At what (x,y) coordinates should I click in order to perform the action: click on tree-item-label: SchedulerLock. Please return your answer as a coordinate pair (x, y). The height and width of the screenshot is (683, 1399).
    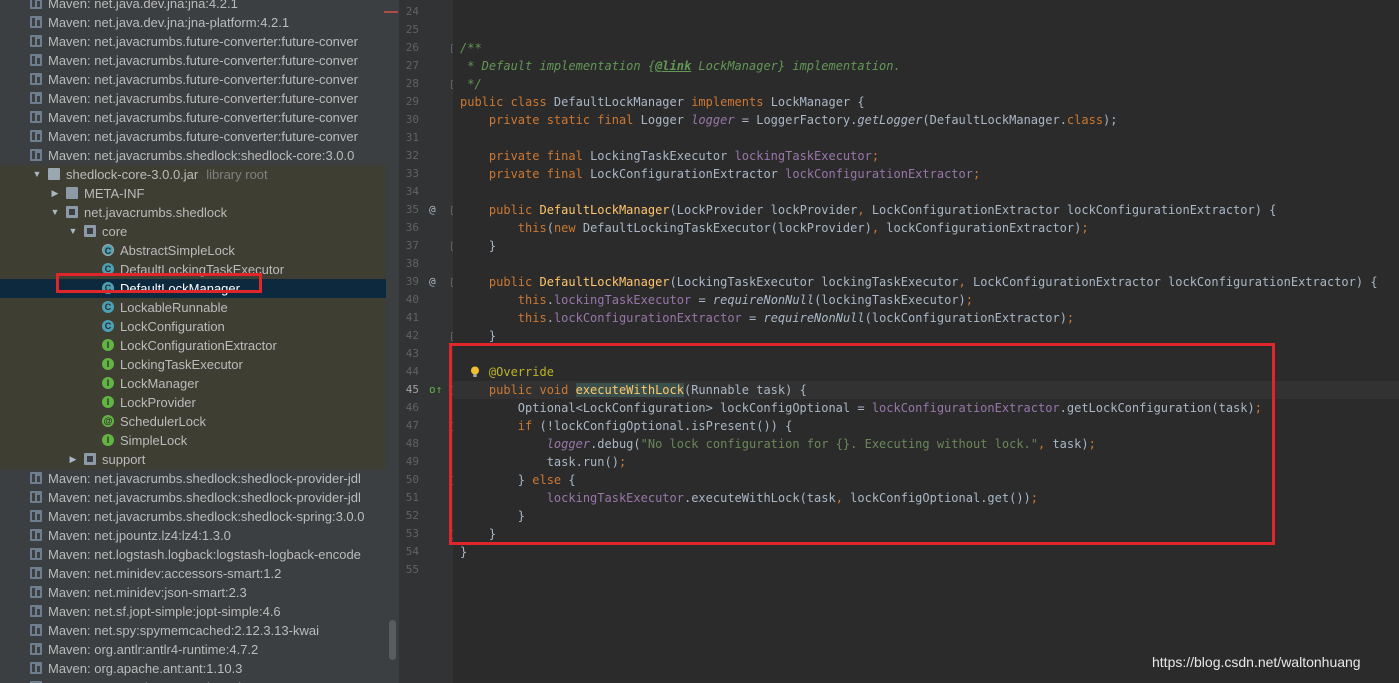
    Looking at the image, I should click on (163, 421).